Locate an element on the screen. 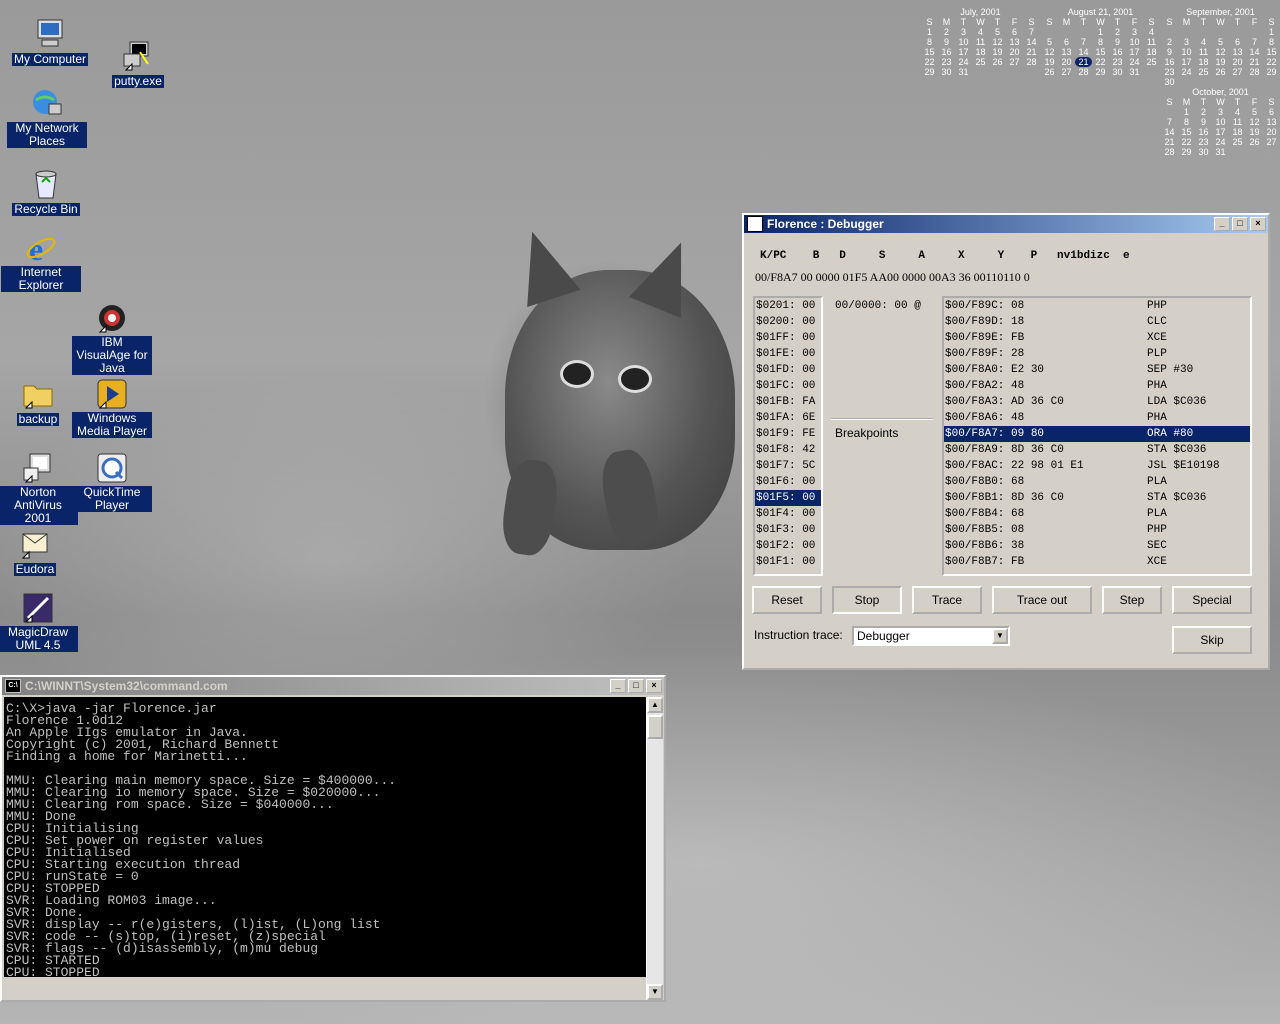  stack-row: $01F8: 42 is located at coordinates (788, 450).